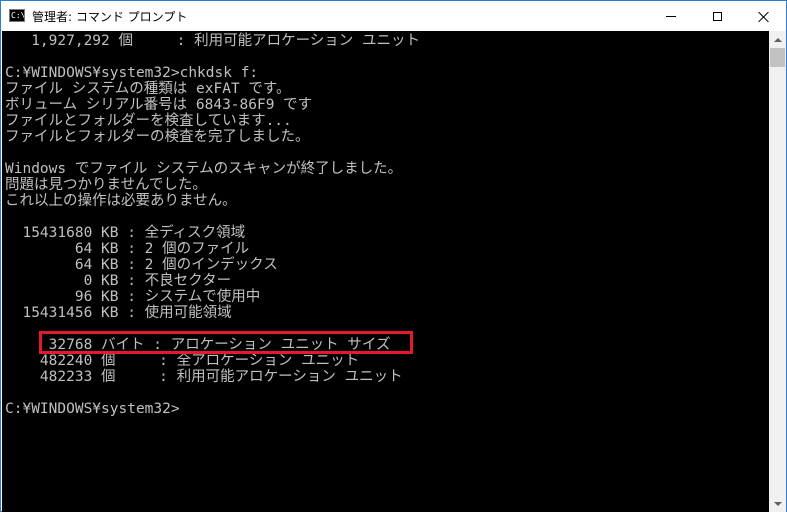  I want to click on console-line: 15431680 KB : 全ディスク領域, so click(125, 233).